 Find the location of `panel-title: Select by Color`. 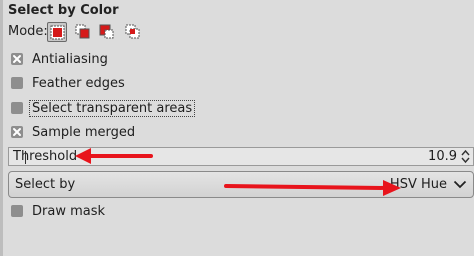

panel-title: Select by Color is located at coordinates (63, 10).